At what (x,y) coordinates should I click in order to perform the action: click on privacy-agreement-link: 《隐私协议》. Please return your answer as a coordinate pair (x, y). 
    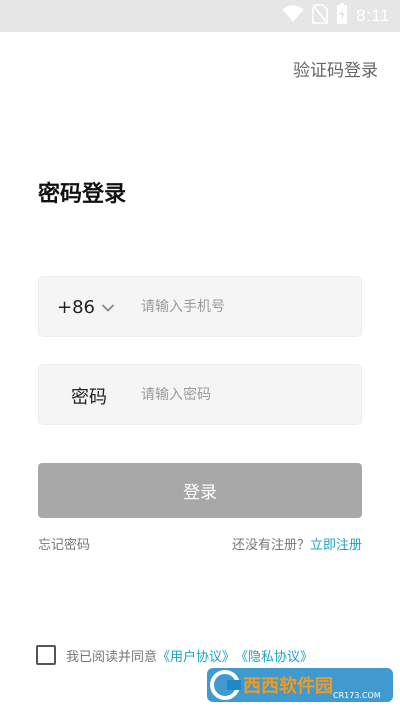
    Looking at the image, I should click on (274, 655).